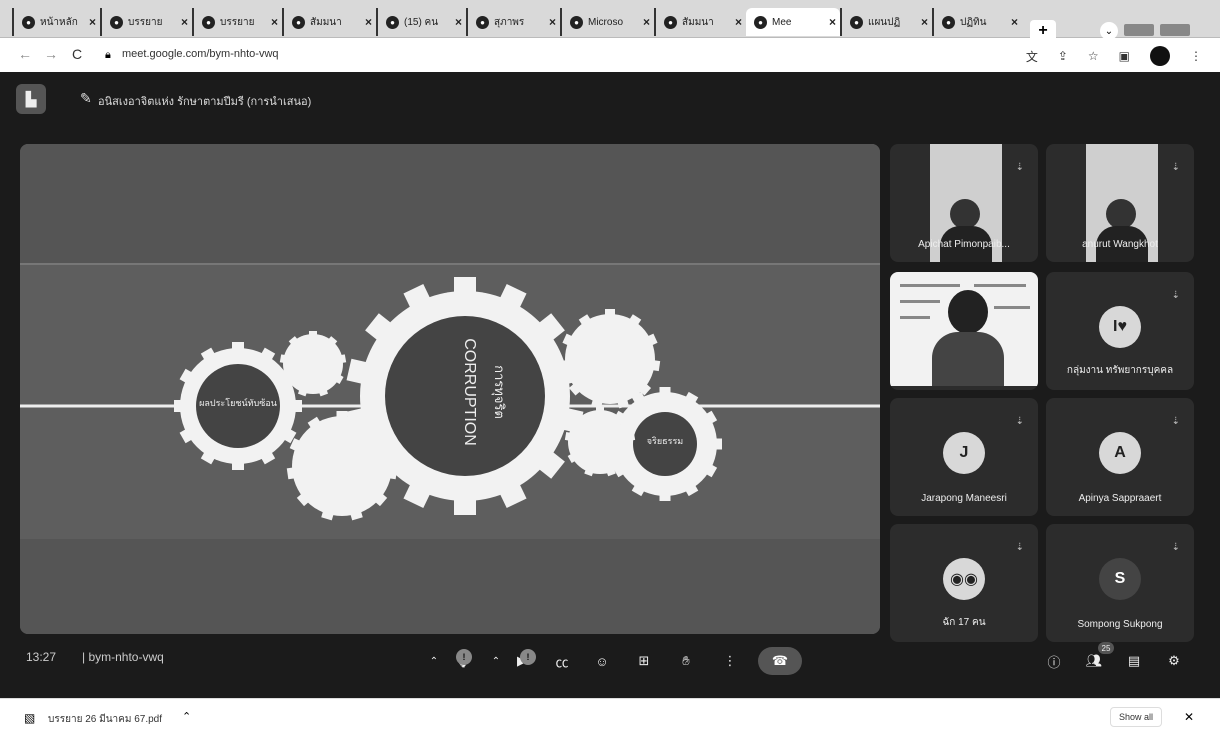 This screenshot has width=1220, height=736. I want to click on download-bar: ▧ บรรยาย 26 มีนาคม 67.pdf ⌃ Show all ✕, so click(610, 717).